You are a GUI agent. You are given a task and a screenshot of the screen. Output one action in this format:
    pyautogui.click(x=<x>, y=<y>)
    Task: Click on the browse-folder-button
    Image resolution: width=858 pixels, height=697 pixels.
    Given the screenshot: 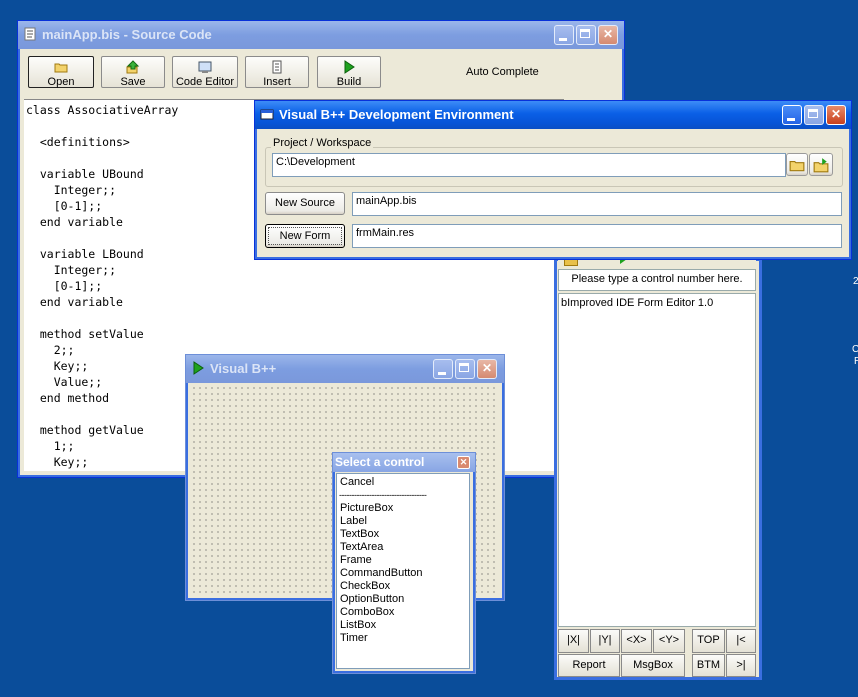 What is the action you would take?
    pyautogui.click(x=797, y=164)
    